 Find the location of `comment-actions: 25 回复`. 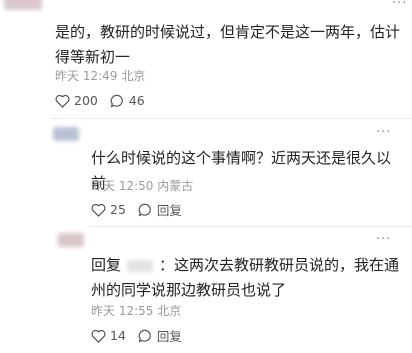

comment-actions: 25 回复 is located at coordinates (142, 209).